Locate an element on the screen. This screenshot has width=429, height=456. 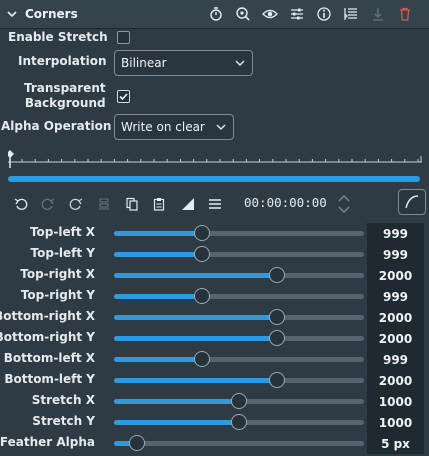
transparent-label-line2: Background is located at coordinates (65, 103).